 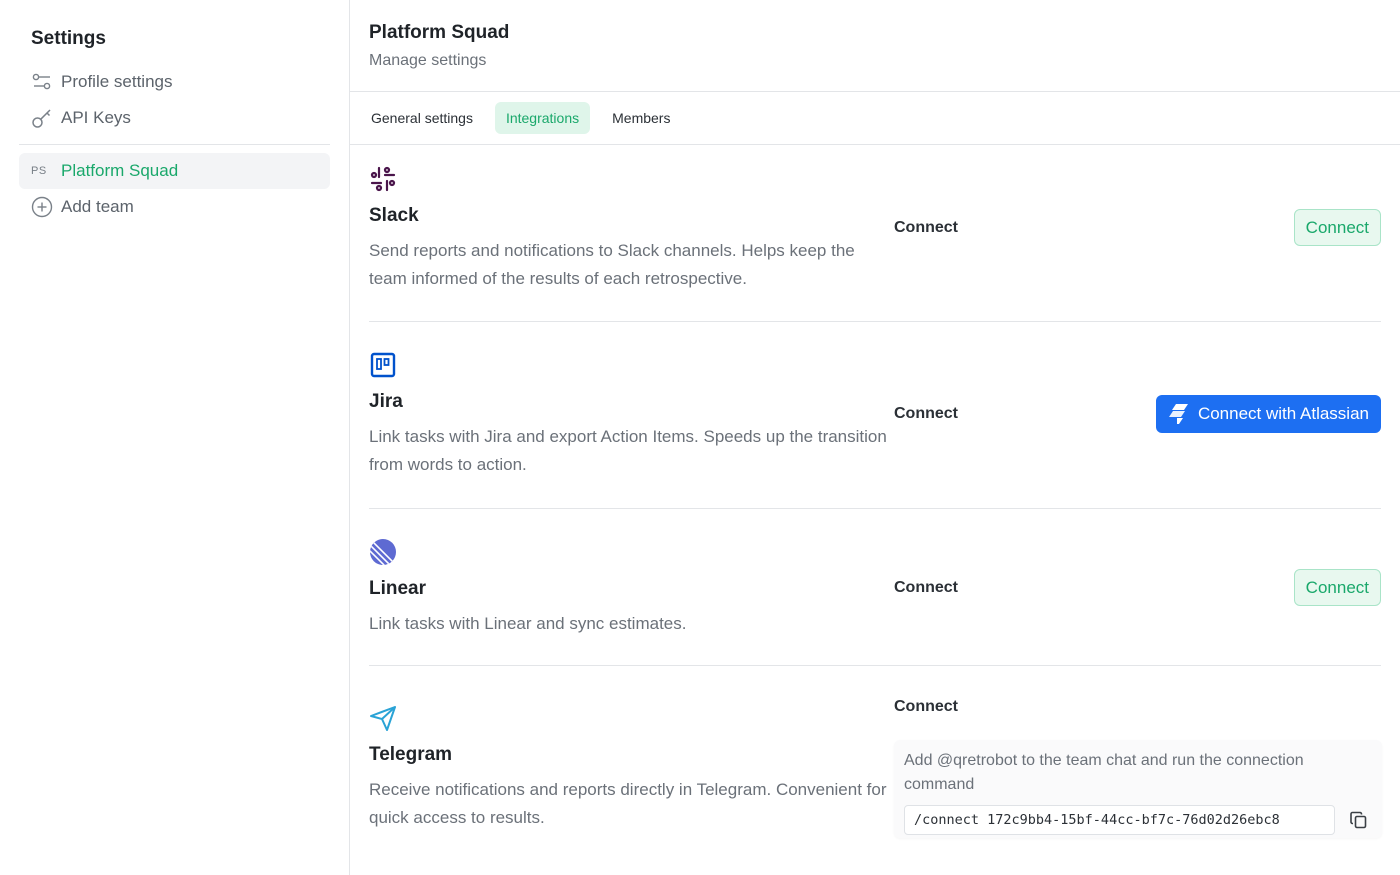 I want to click on atlassian-icon, so click(x=1179, y=414).